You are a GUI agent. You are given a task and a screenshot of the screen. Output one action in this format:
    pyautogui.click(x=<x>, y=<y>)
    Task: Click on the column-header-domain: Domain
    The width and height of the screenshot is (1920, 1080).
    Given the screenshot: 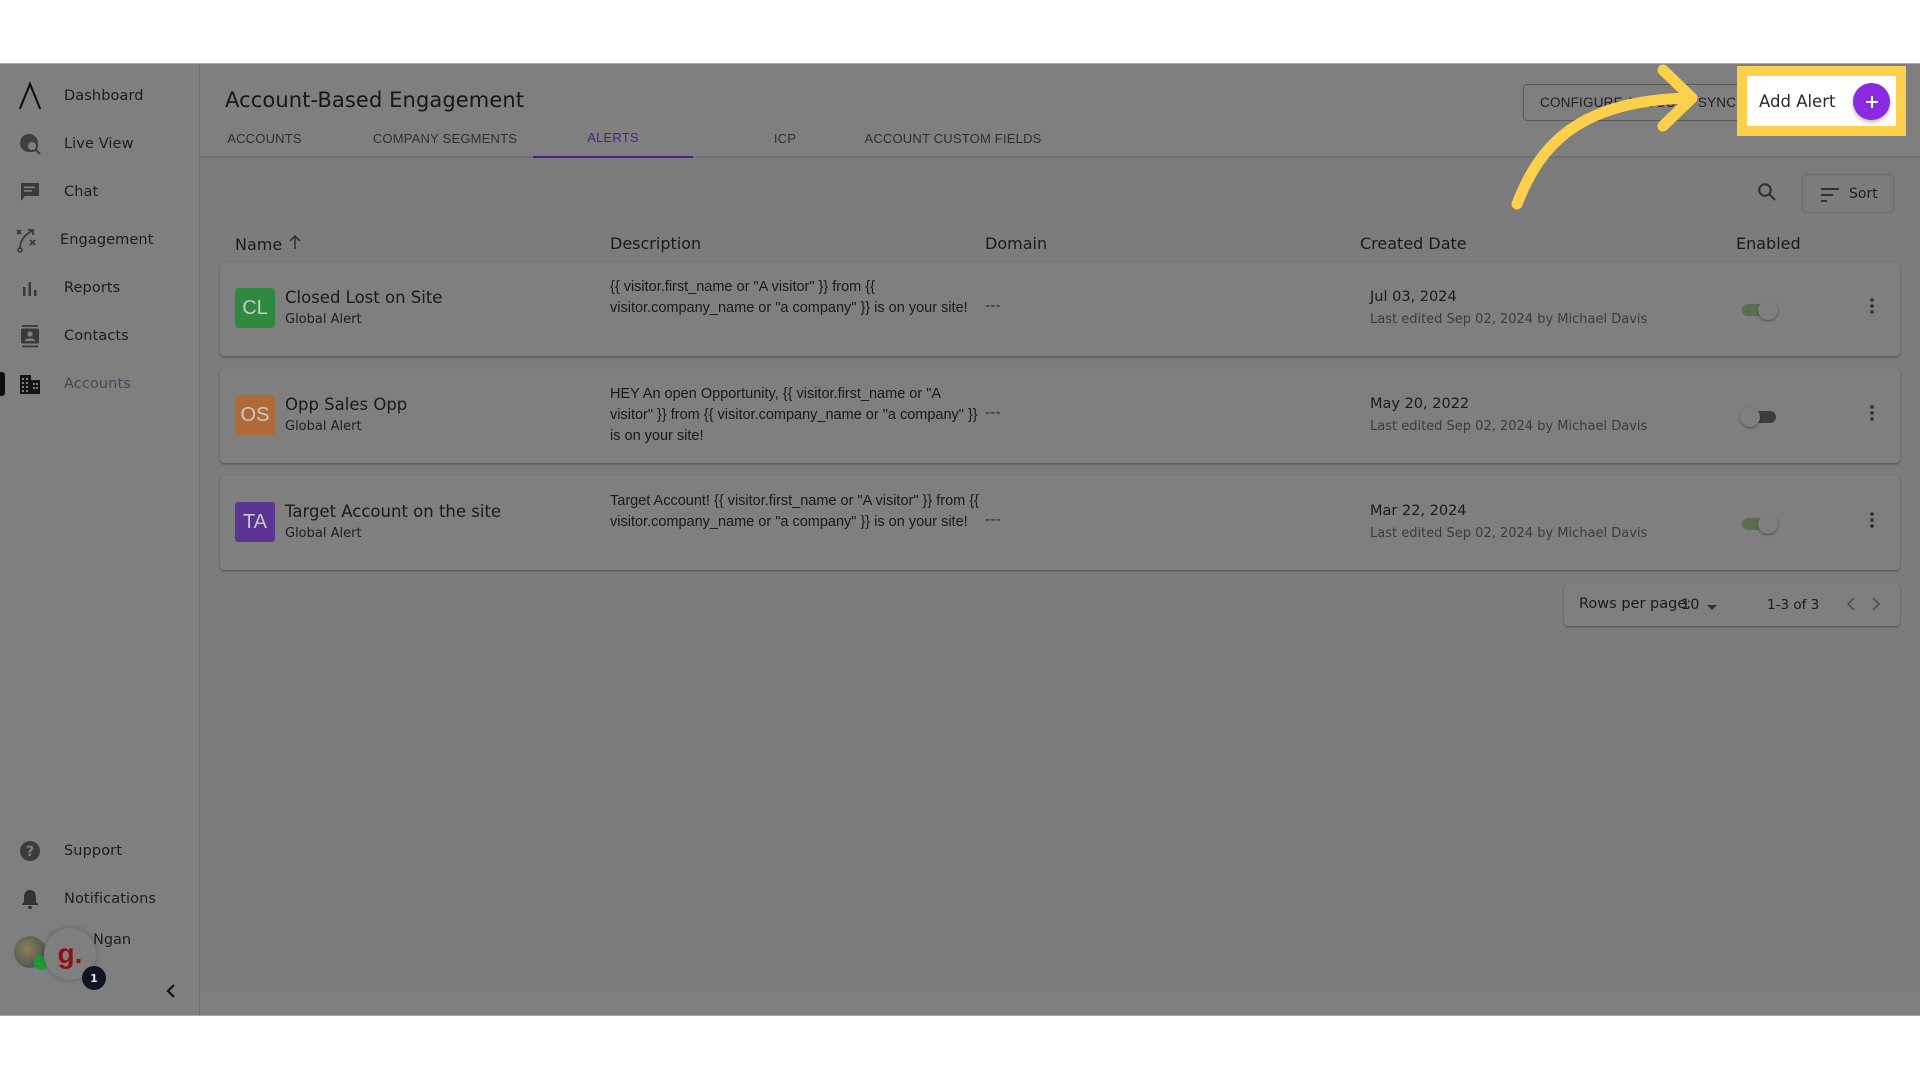 What is the action you would take?
    pyautogui.click(x=1016, y=243)
    